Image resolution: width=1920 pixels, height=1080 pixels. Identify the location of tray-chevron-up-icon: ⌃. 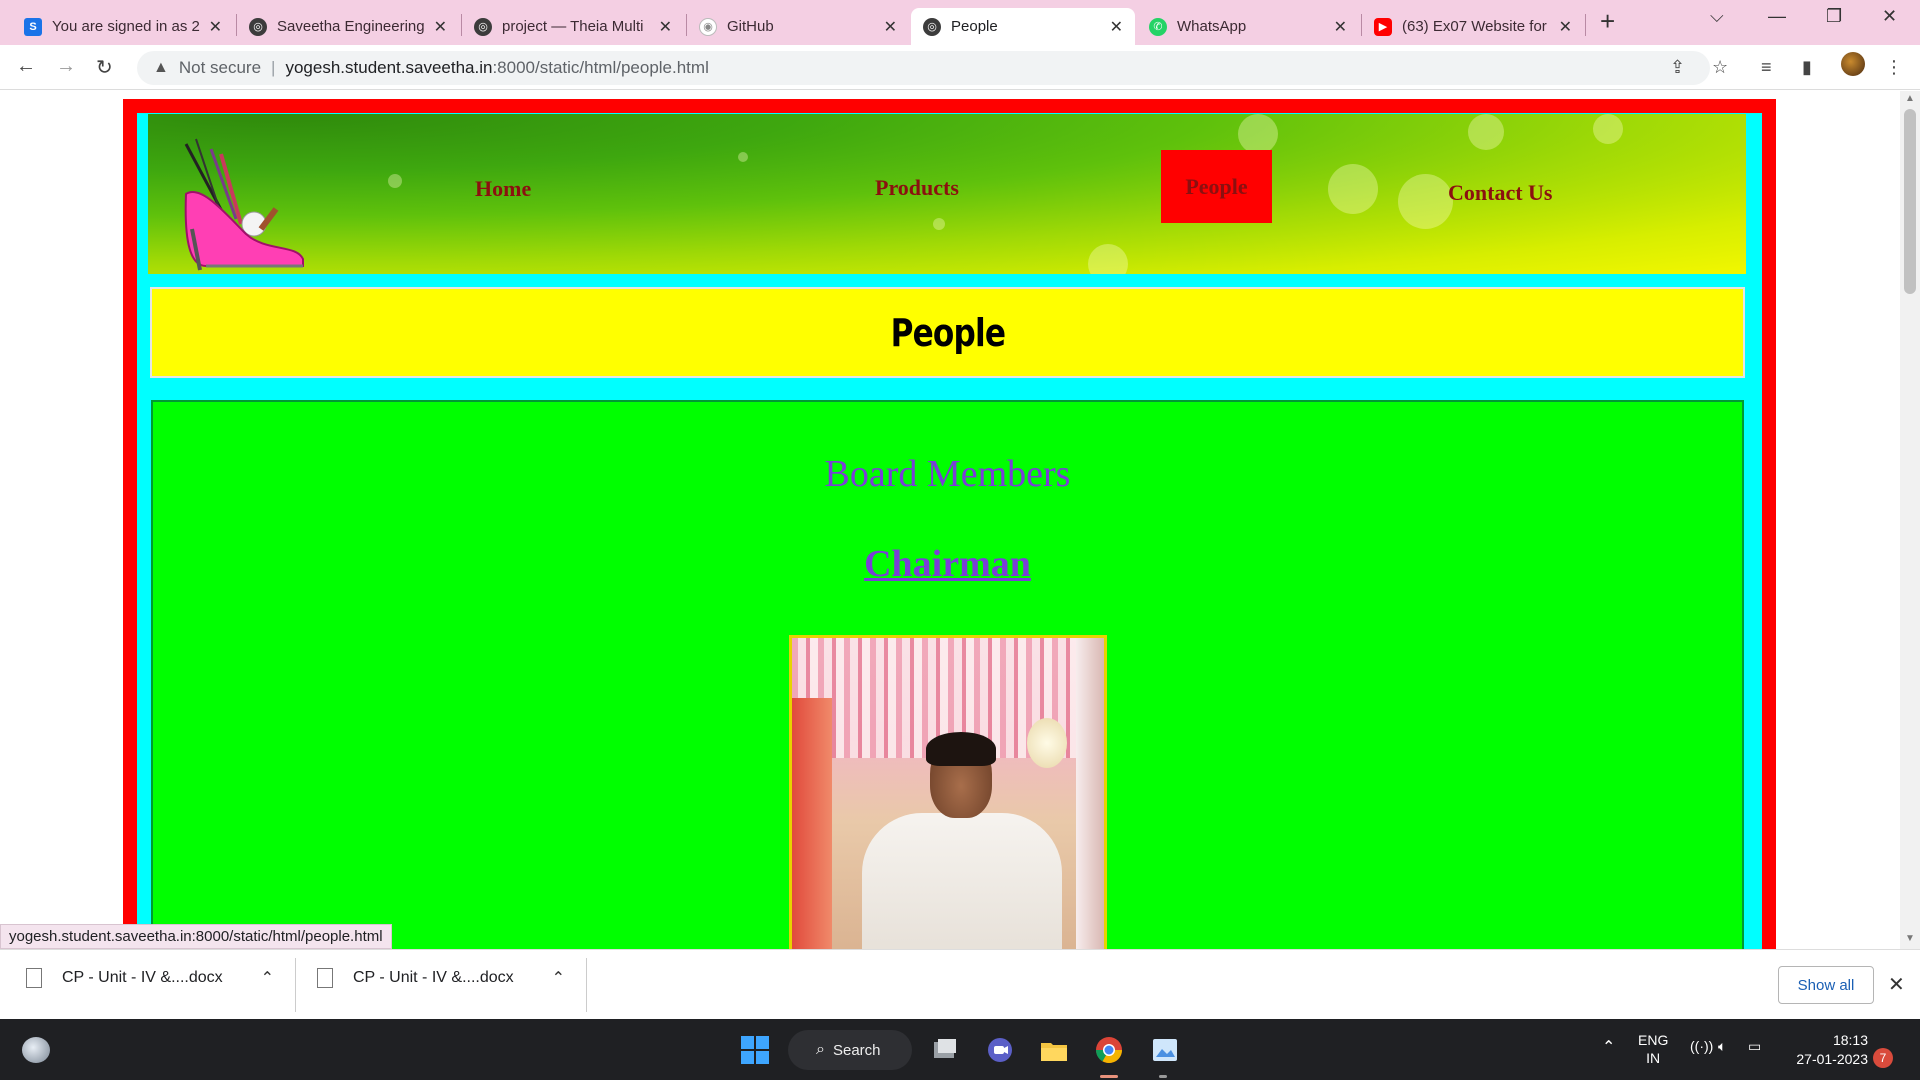
(1608, 1047).